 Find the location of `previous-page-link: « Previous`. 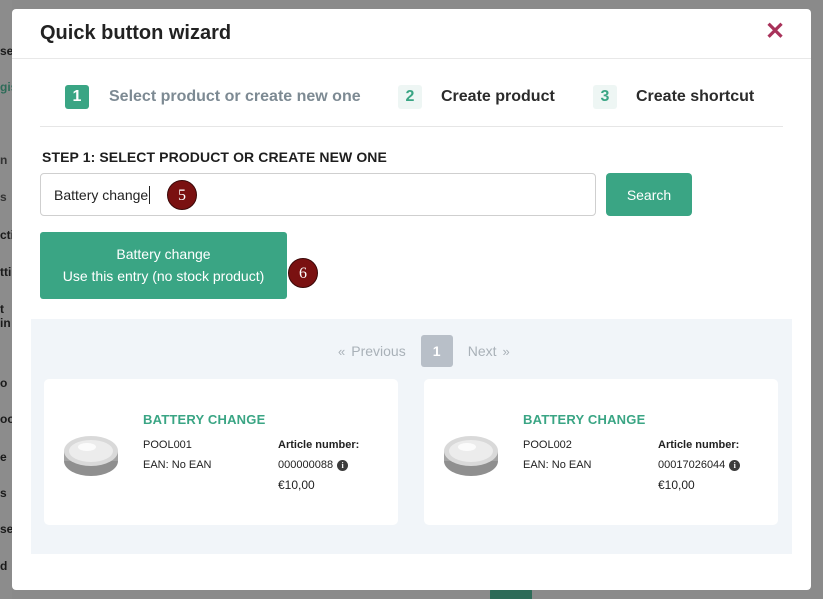

previous-page-link: « Previous is located at coordinates (372, 351).